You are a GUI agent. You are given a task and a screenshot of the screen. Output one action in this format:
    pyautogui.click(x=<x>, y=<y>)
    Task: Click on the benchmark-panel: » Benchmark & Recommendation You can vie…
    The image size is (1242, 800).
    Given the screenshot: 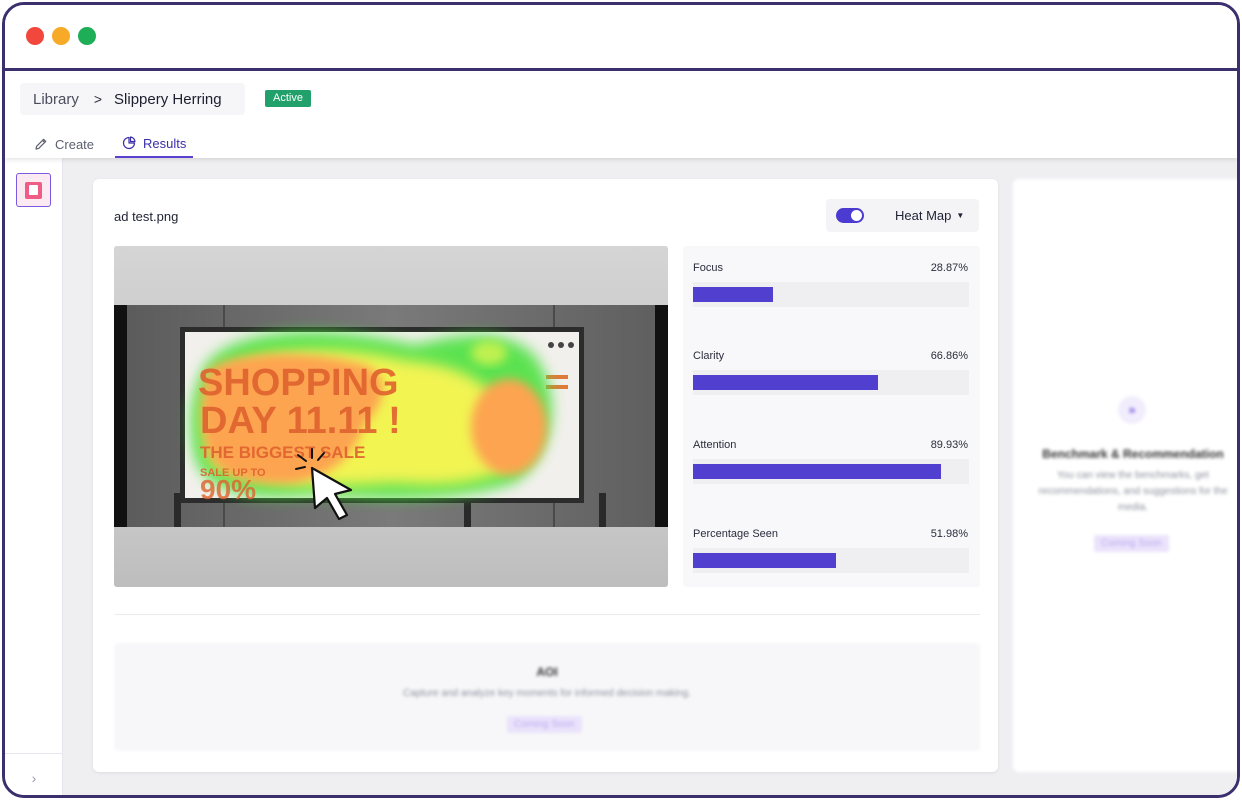 What is the action you would take?
    pyautogui.click(x=1125, y=475)
    